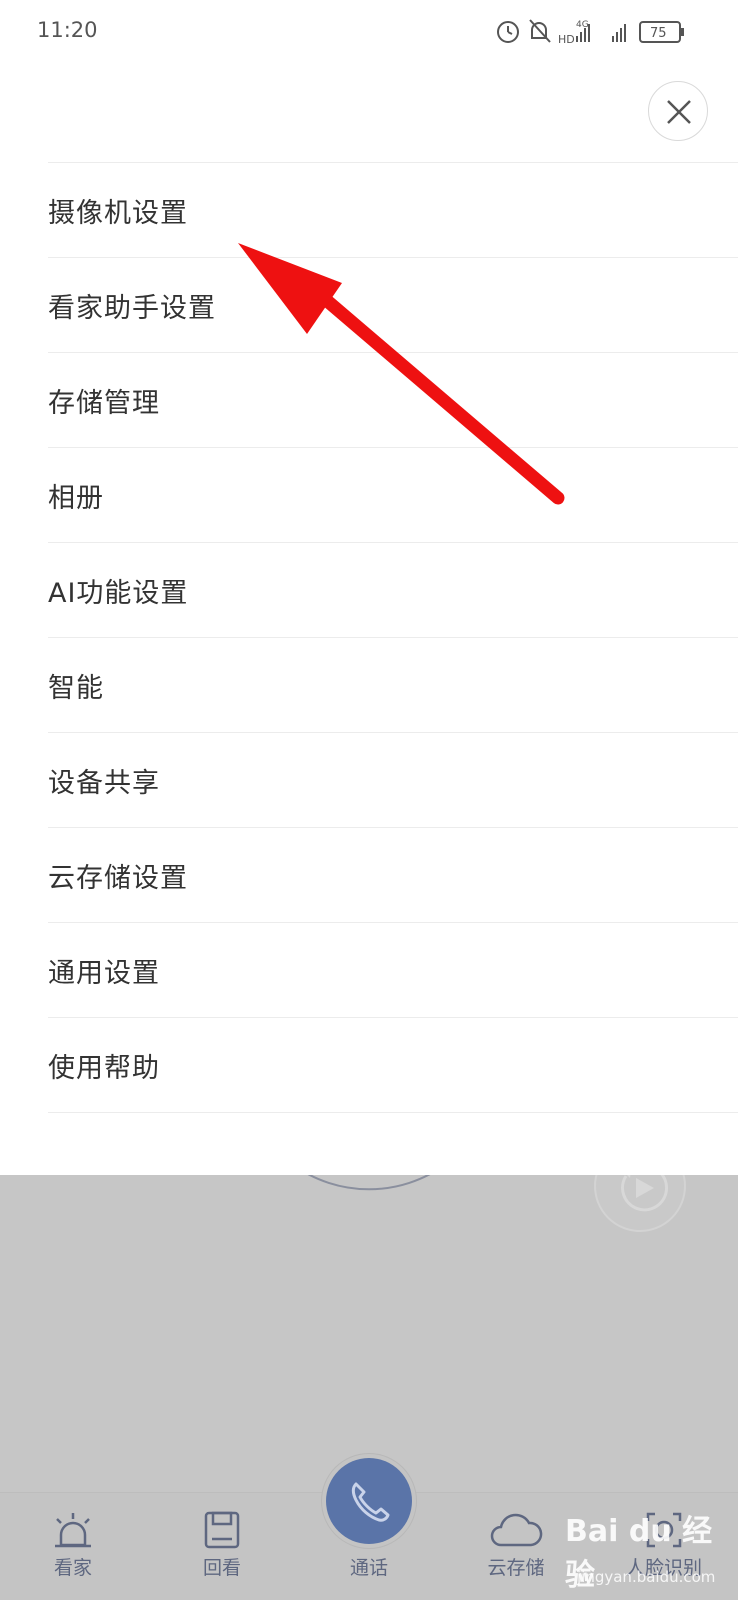 The image size is (738, 1600). Describe the element at coordinates (393, 875) in the screenshot. I see `menu-item-cloud-storage-settings: 云存储设置` at that location.